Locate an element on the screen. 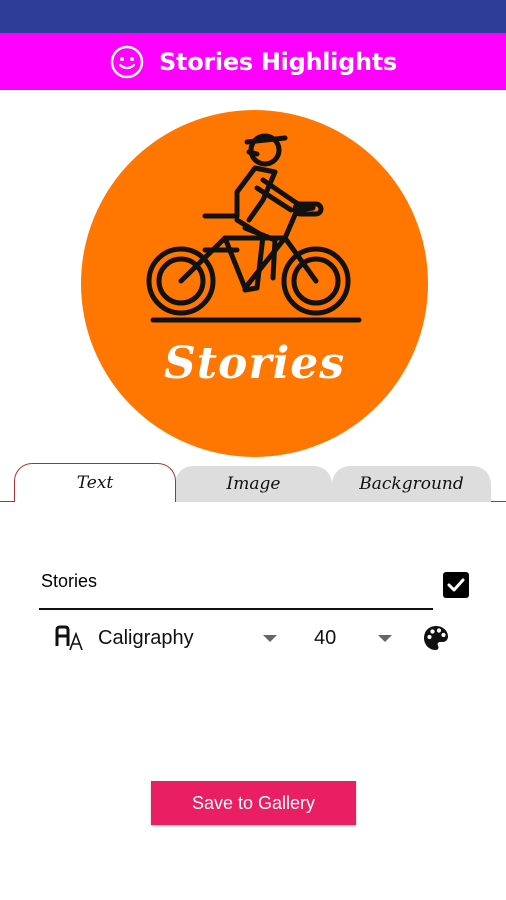  font-family-value: Caligraphy is located at coordinates (146, 638).